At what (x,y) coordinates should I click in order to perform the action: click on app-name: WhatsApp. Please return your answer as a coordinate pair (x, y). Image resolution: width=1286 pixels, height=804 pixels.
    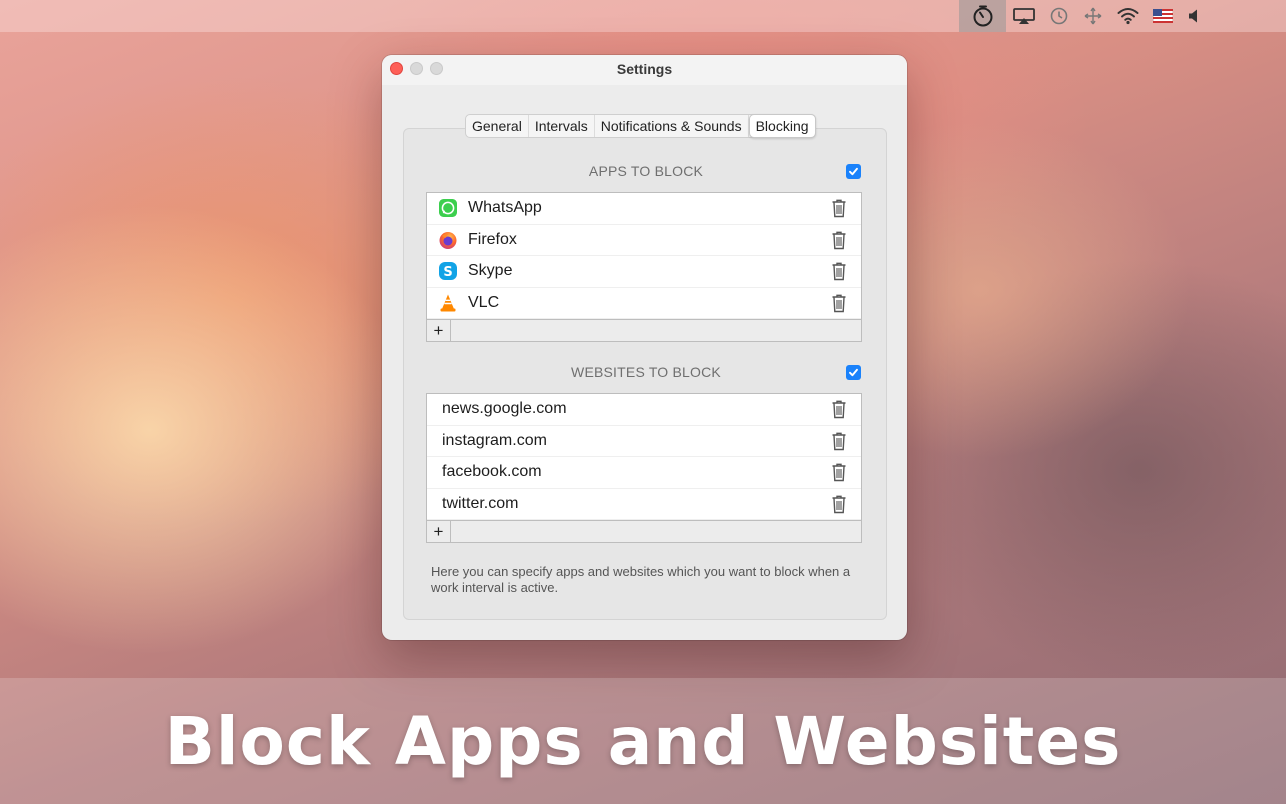
    Looking at the image, I should click on (505, 208).